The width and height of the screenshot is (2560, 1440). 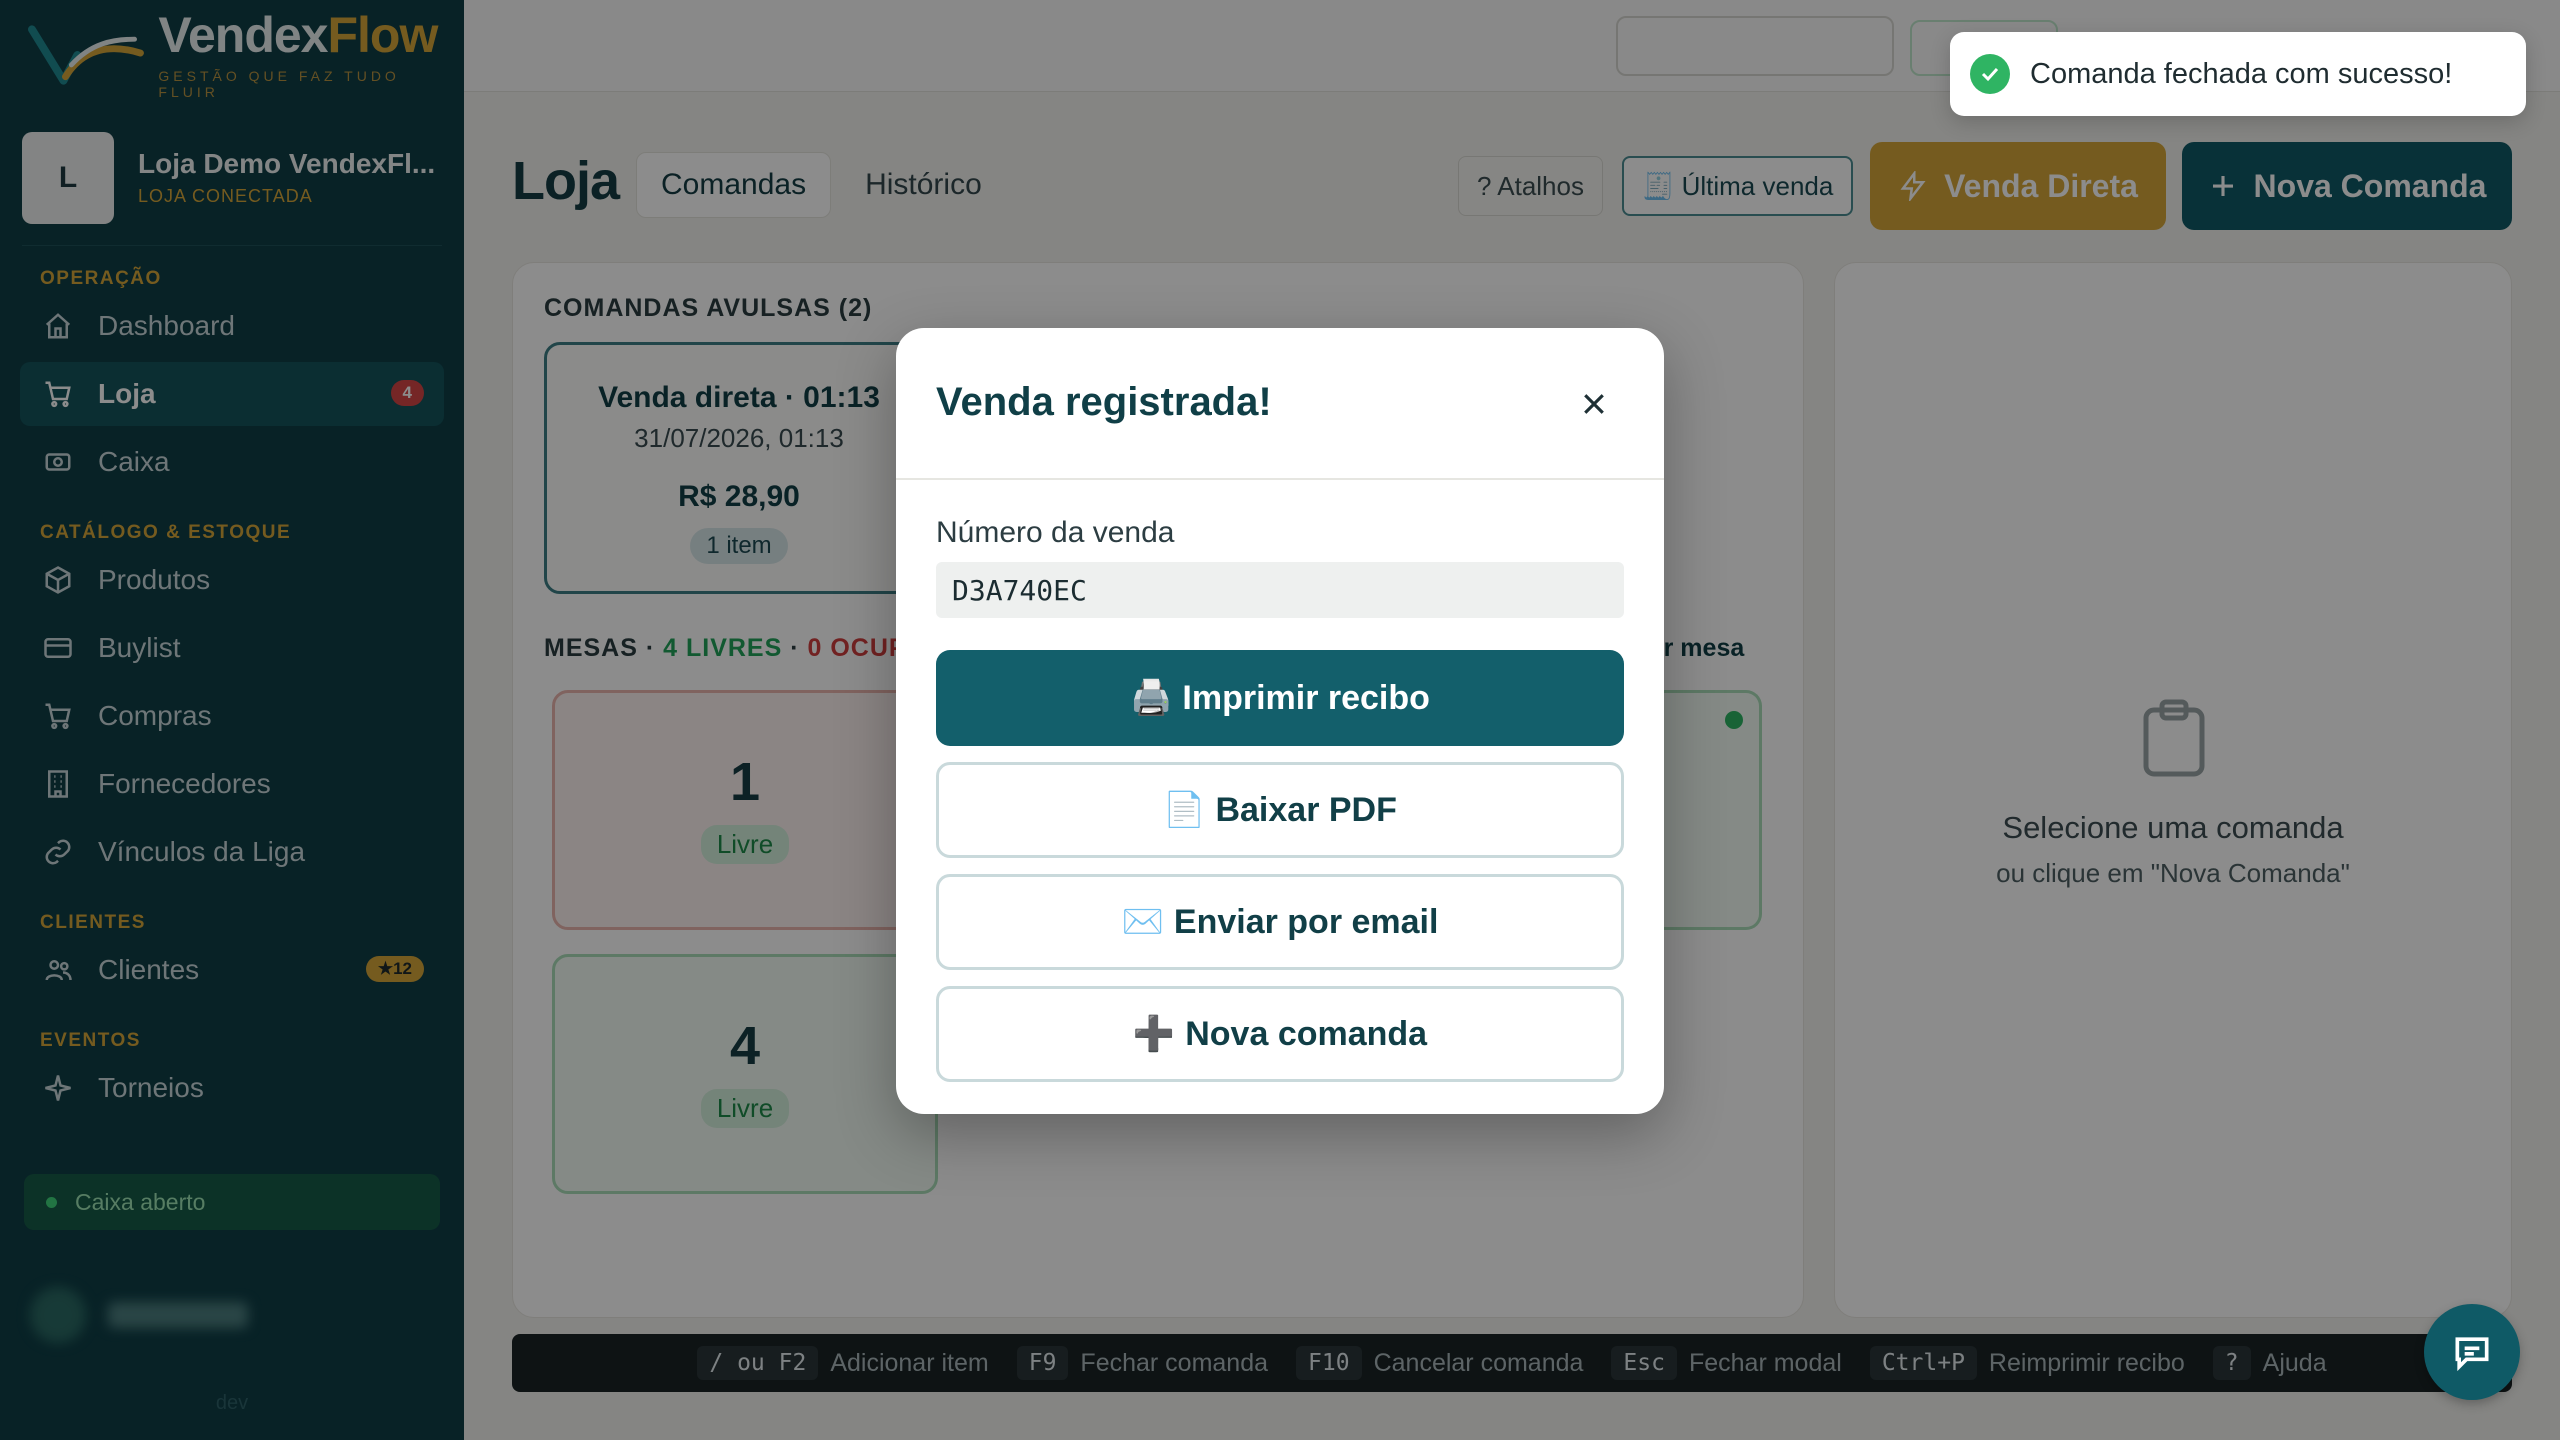 I want to click on check-circle-icon, so click(x=1990, y=74).